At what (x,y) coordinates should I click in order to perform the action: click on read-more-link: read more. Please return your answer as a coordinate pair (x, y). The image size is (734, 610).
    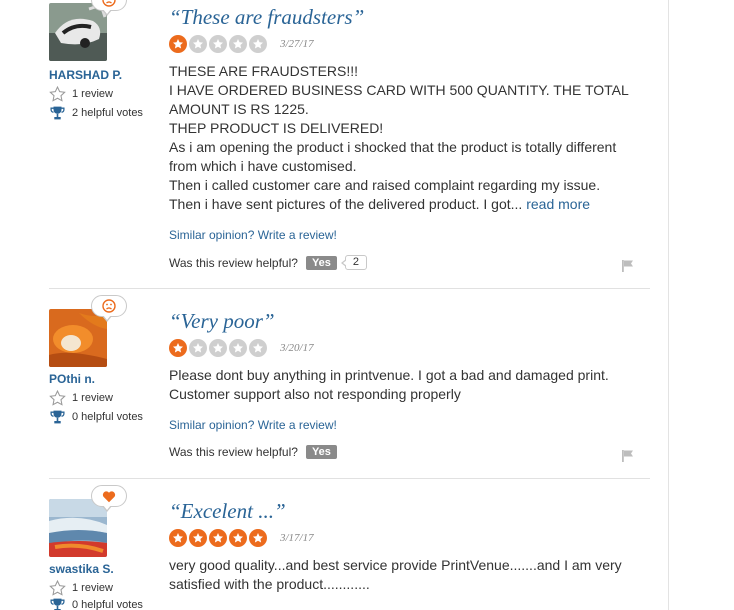
    Looking at the image, I should click on (558, 204).